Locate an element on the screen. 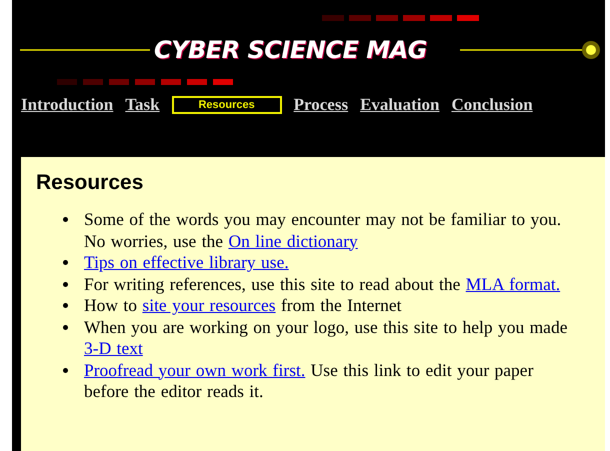 This screenshot has width=610, height=451. list-item-text: Proofread your own work first. Use this link to edit your paper before the editor reads it. is located at coordinates (309, 381).